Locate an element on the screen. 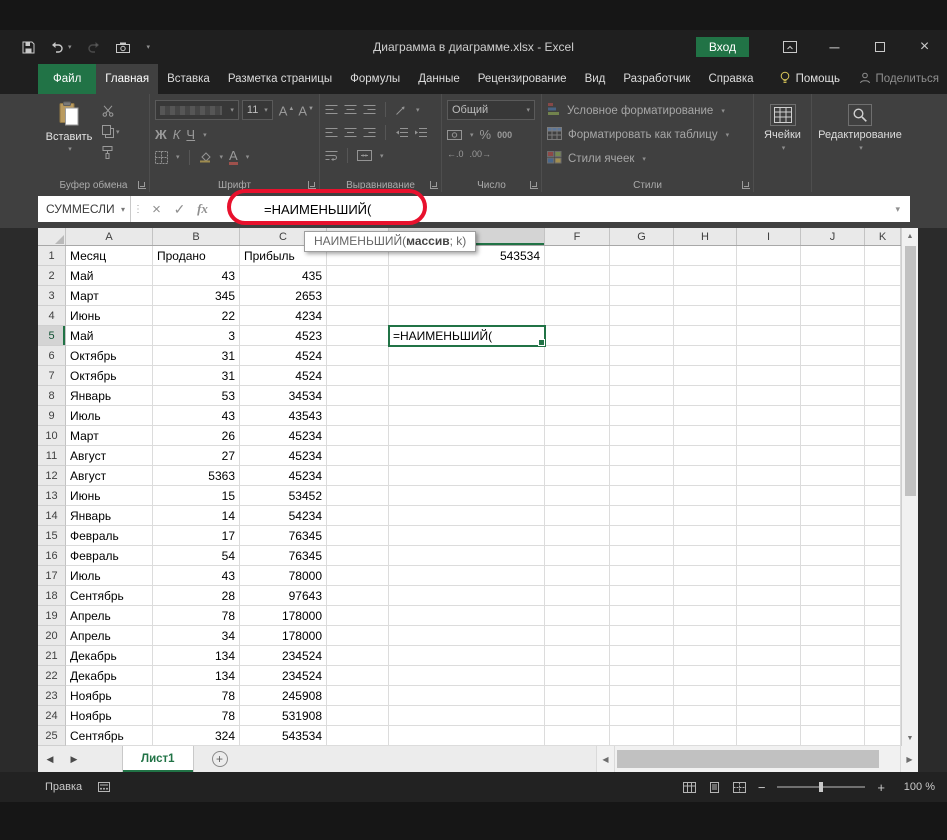 The image size is (947, 840). cell-K22 is located at coordinates (883, 676).